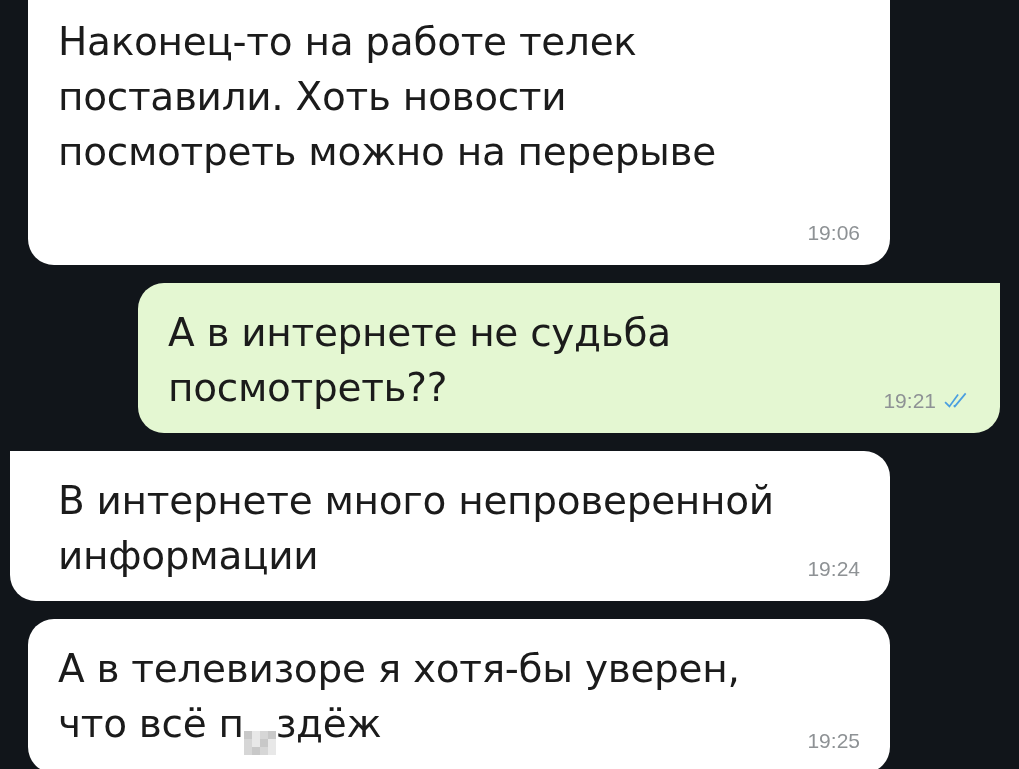  Describe the element at coordinates (419, 360) in the screenshot. I see `message-text: А в интернете не судьба посмотреть??` at that location.